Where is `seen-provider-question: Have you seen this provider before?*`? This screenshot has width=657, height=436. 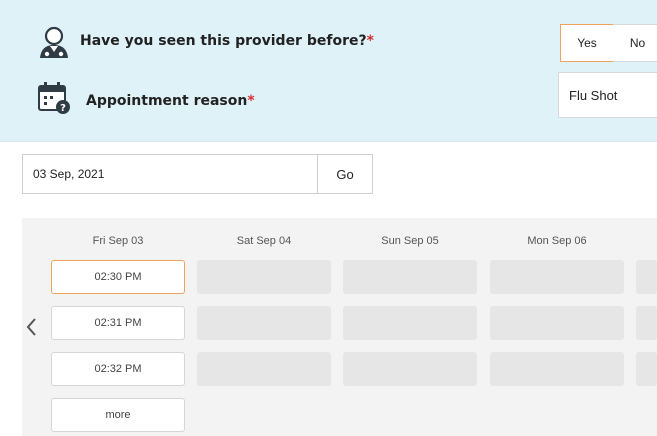
seen-provider-question: Have you seen this provider before?* is located at coordinates (227, 41).